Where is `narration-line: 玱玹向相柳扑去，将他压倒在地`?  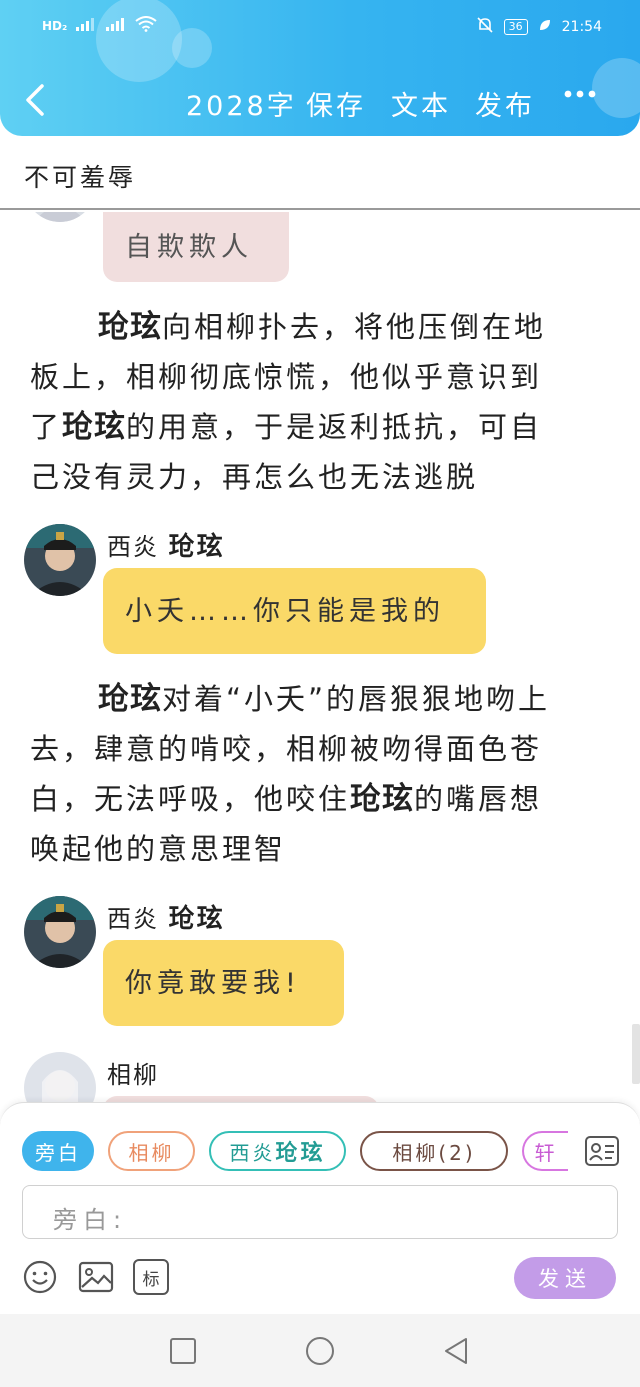 narration-line: 玱玹向相柳扑去，将他压倒在地 is located at coordinates (320, 327).